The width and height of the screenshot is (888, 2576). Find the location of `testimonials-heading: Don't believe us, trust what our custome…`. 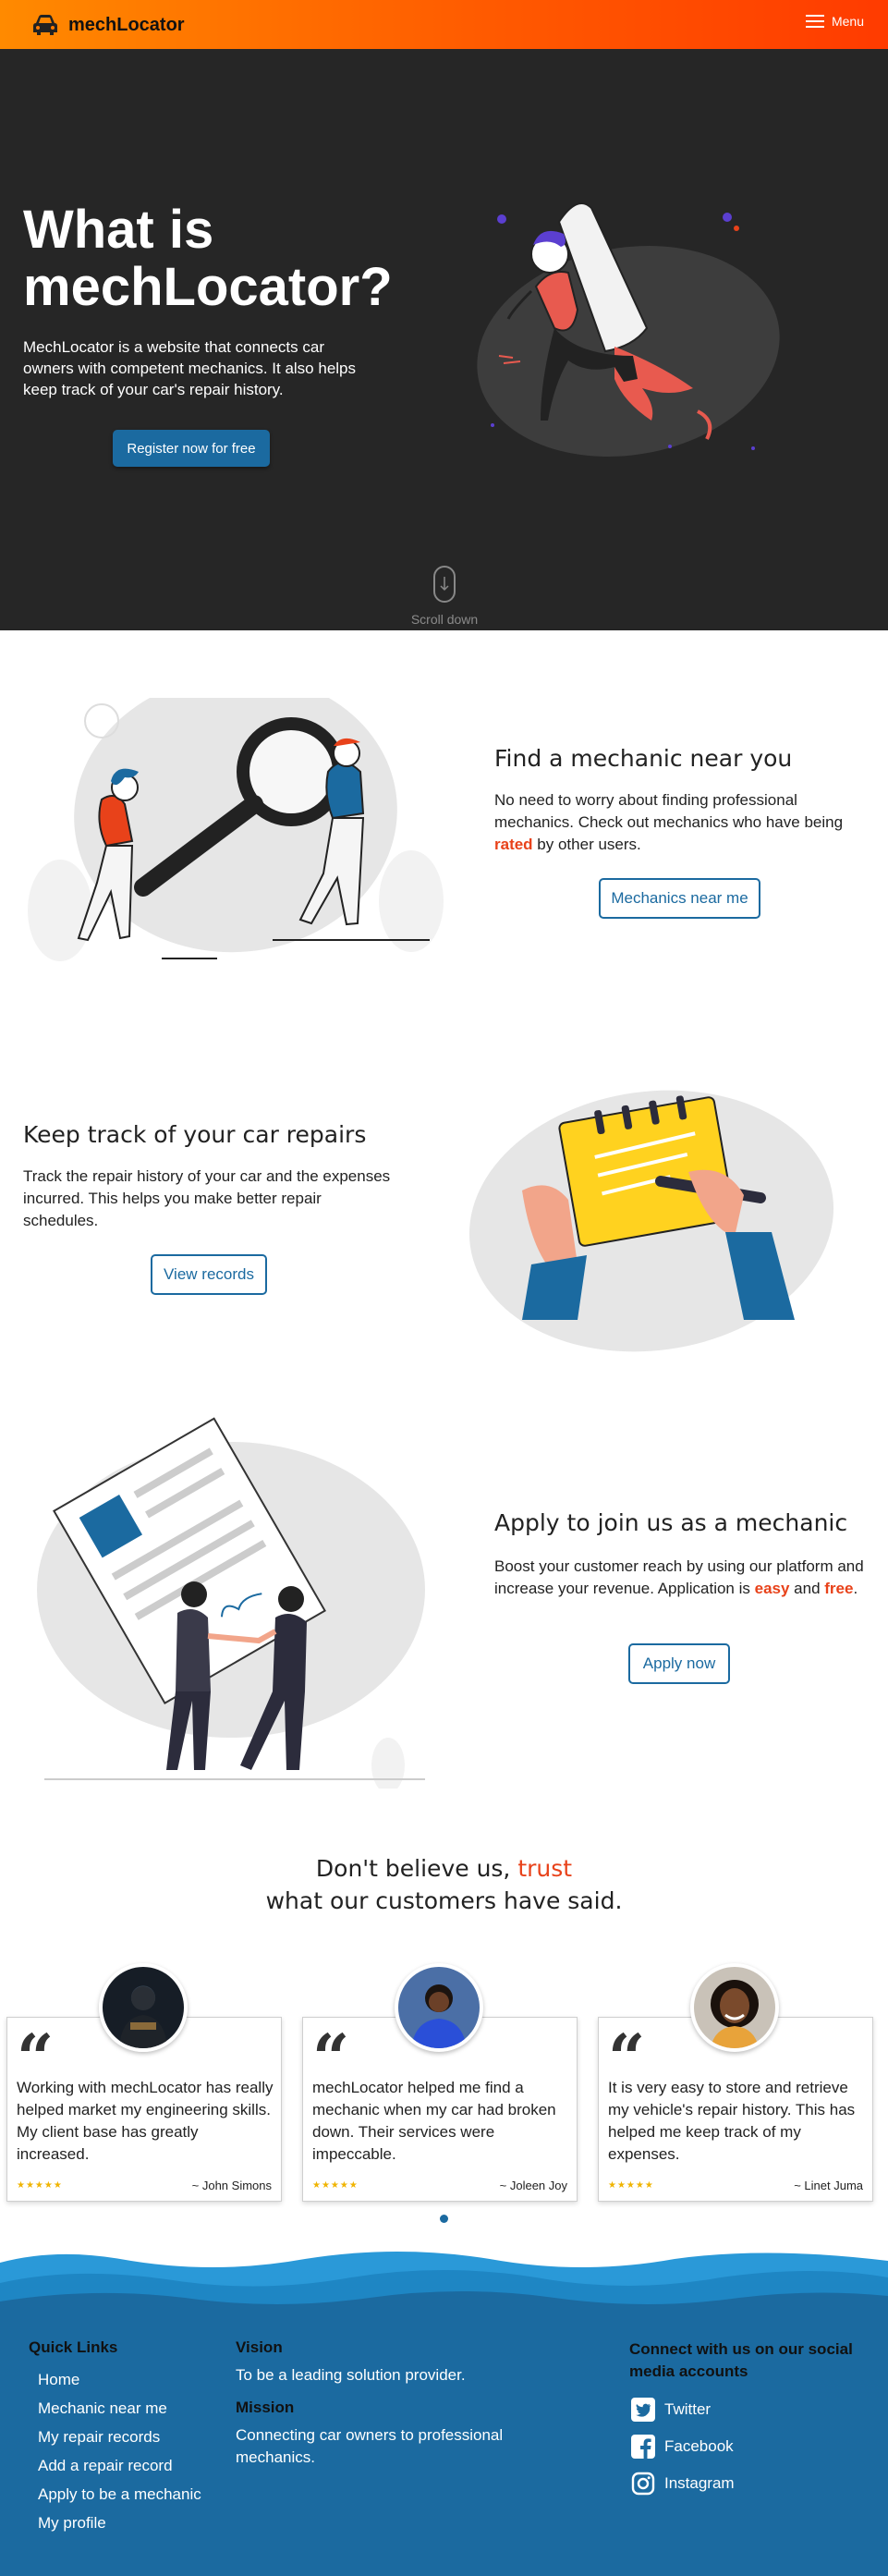

testimonials-heading: Don't believe us, trust what our custome… is located at coordinates (444, 1884).